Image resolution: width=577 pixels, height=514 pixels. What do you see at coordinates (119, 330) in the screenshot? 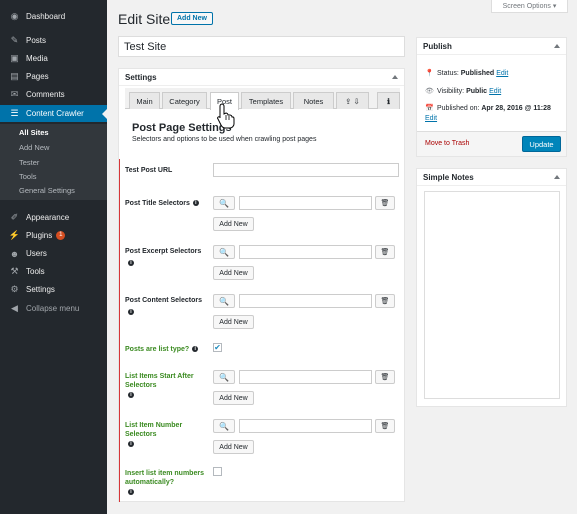
I see `required-indicator-line` at bounding box center [119, 330].